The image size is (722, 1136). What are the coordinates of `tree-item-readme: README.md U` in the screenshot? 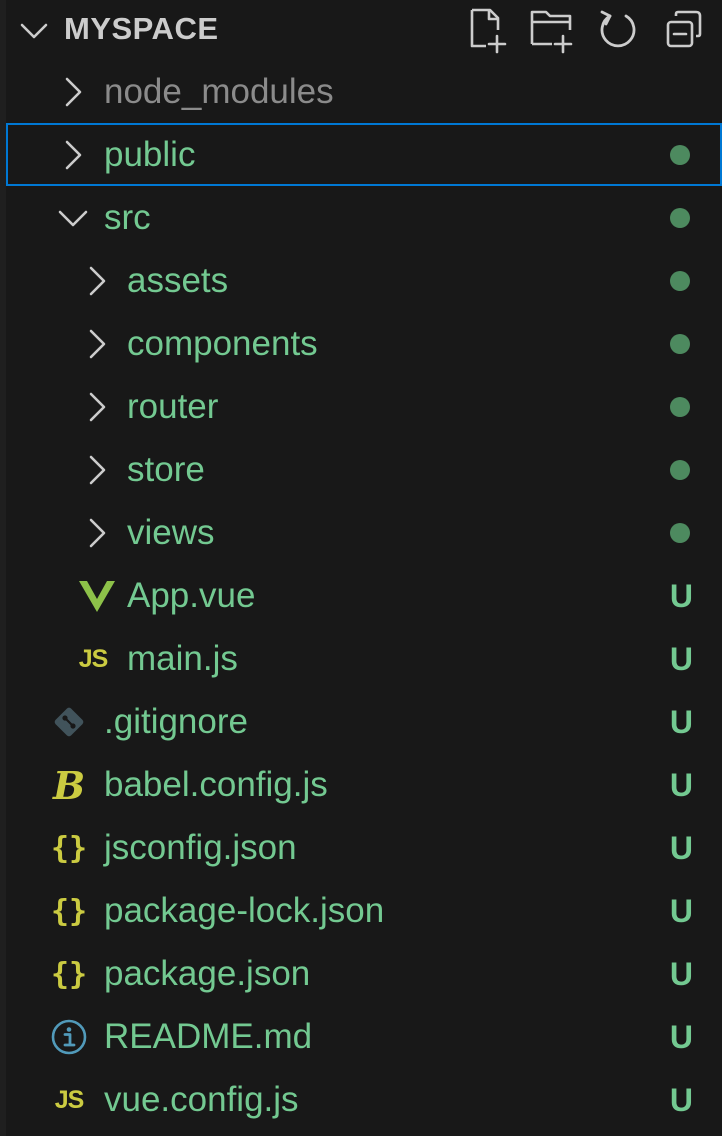 It's located at (364, 1036).